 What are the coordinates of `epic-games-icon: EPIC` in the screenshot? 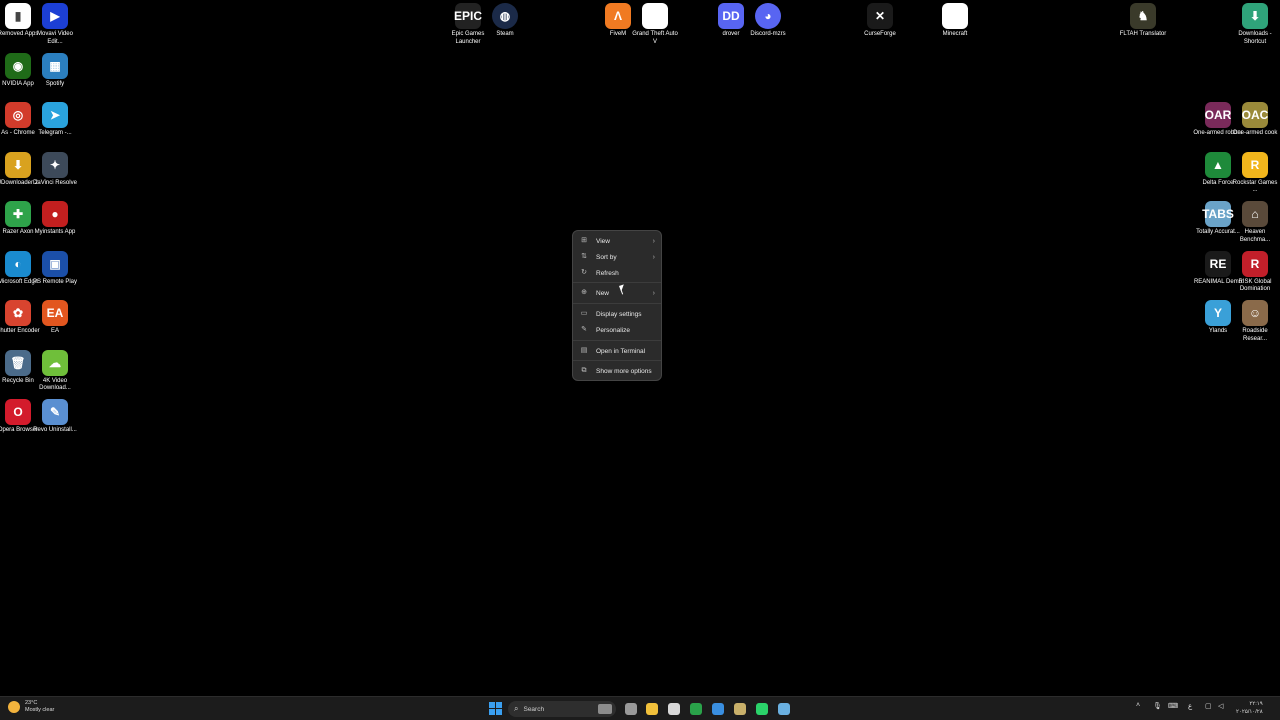 It's located at (468, 16).